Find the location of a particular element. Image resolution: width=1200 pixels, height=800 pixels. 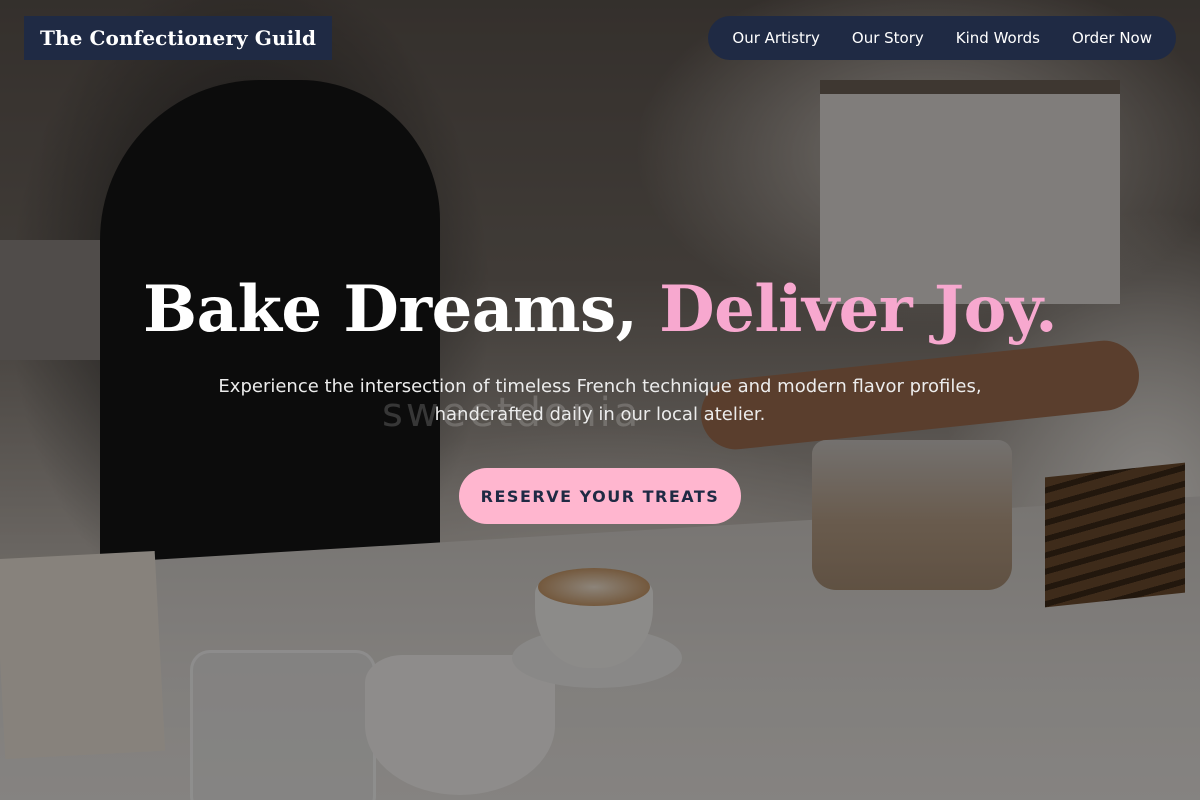

nav-link-our-story: Our Story is located at coordinates (888, 38).